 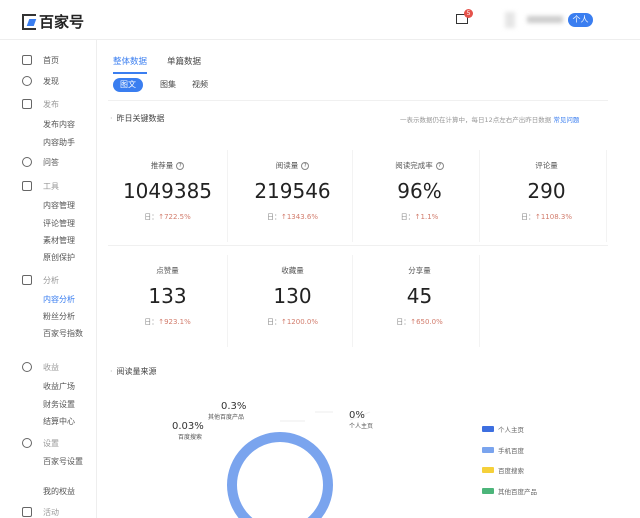 I want to click on sidebar-item: 首页, so click(x=51, y=60).